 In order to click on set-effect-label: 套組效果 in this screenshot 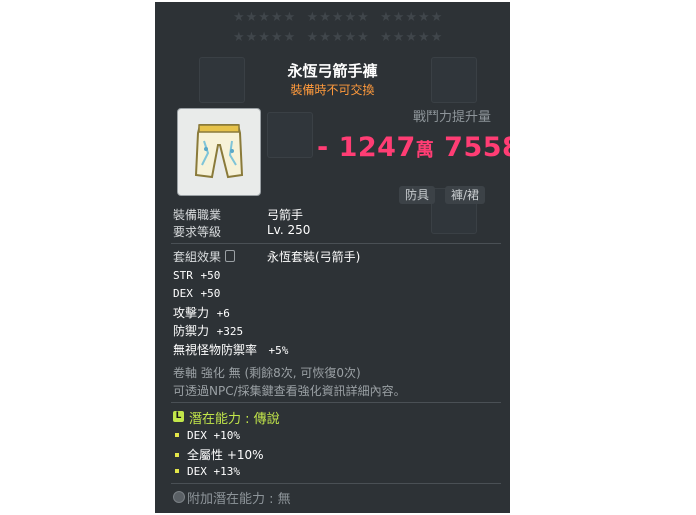, I will do `click(204, 256)`.